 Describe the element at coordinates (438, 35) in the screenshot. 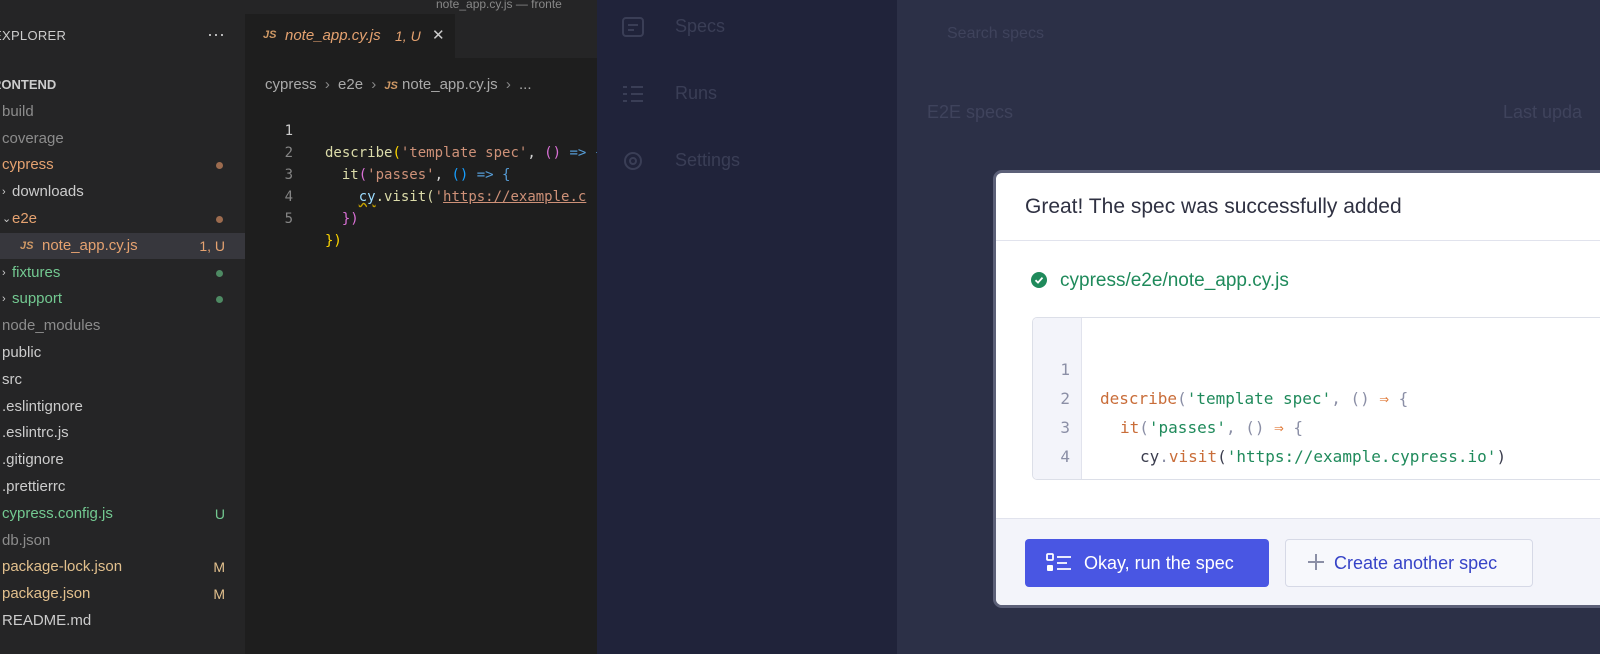

I see `close-icon: ✕` at that location.